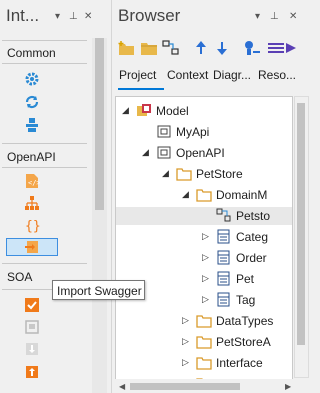 The height and width of the screenshot is (393, 320). What do you see at coordinates (32, 203) in the screenshot?
I see `hierarchy-icon` at bounding box center [32, 203].